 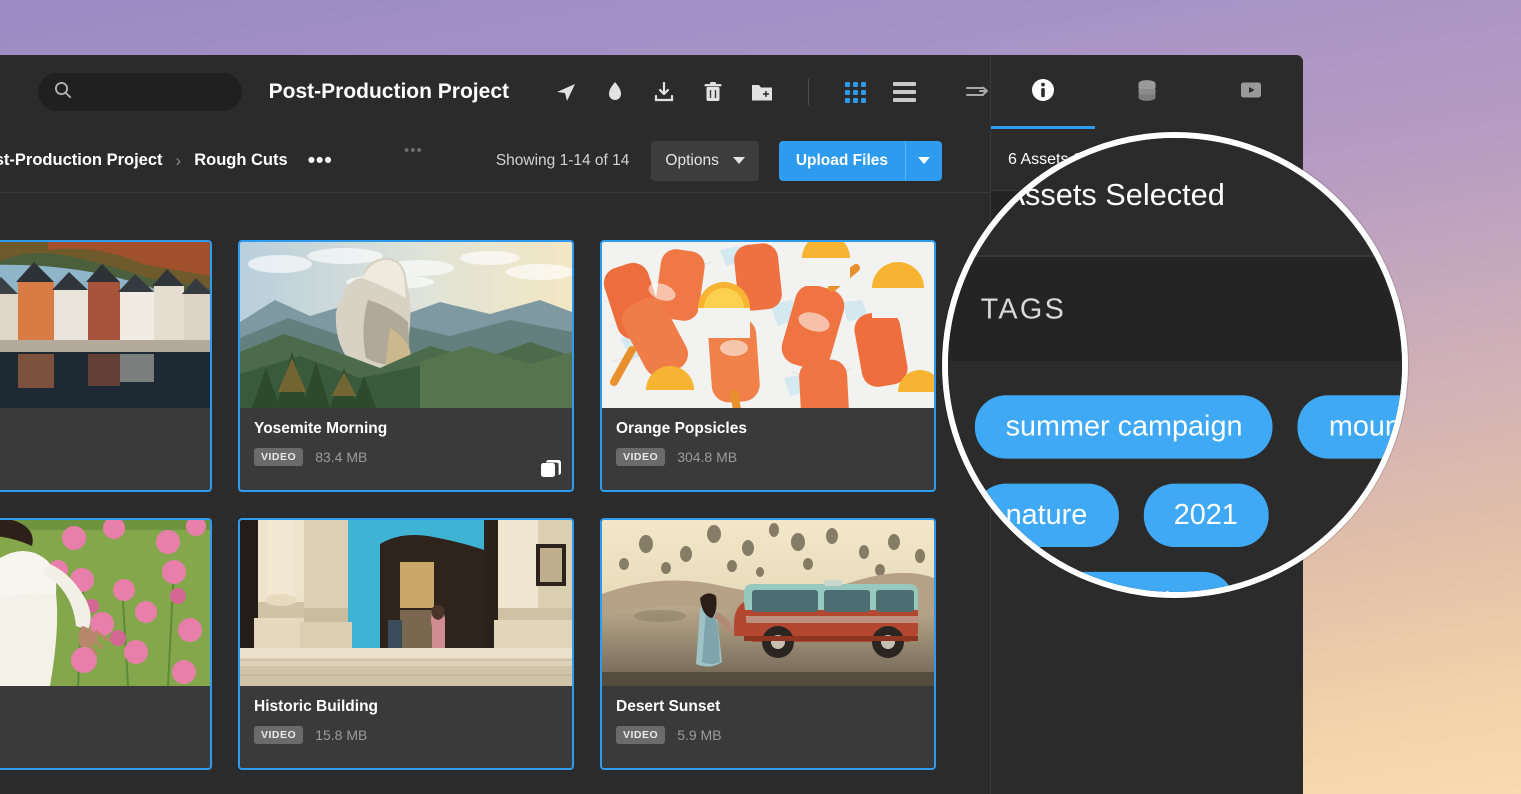 I want to click on upload-files-button: Upload Files, so click(x=841, y=160).